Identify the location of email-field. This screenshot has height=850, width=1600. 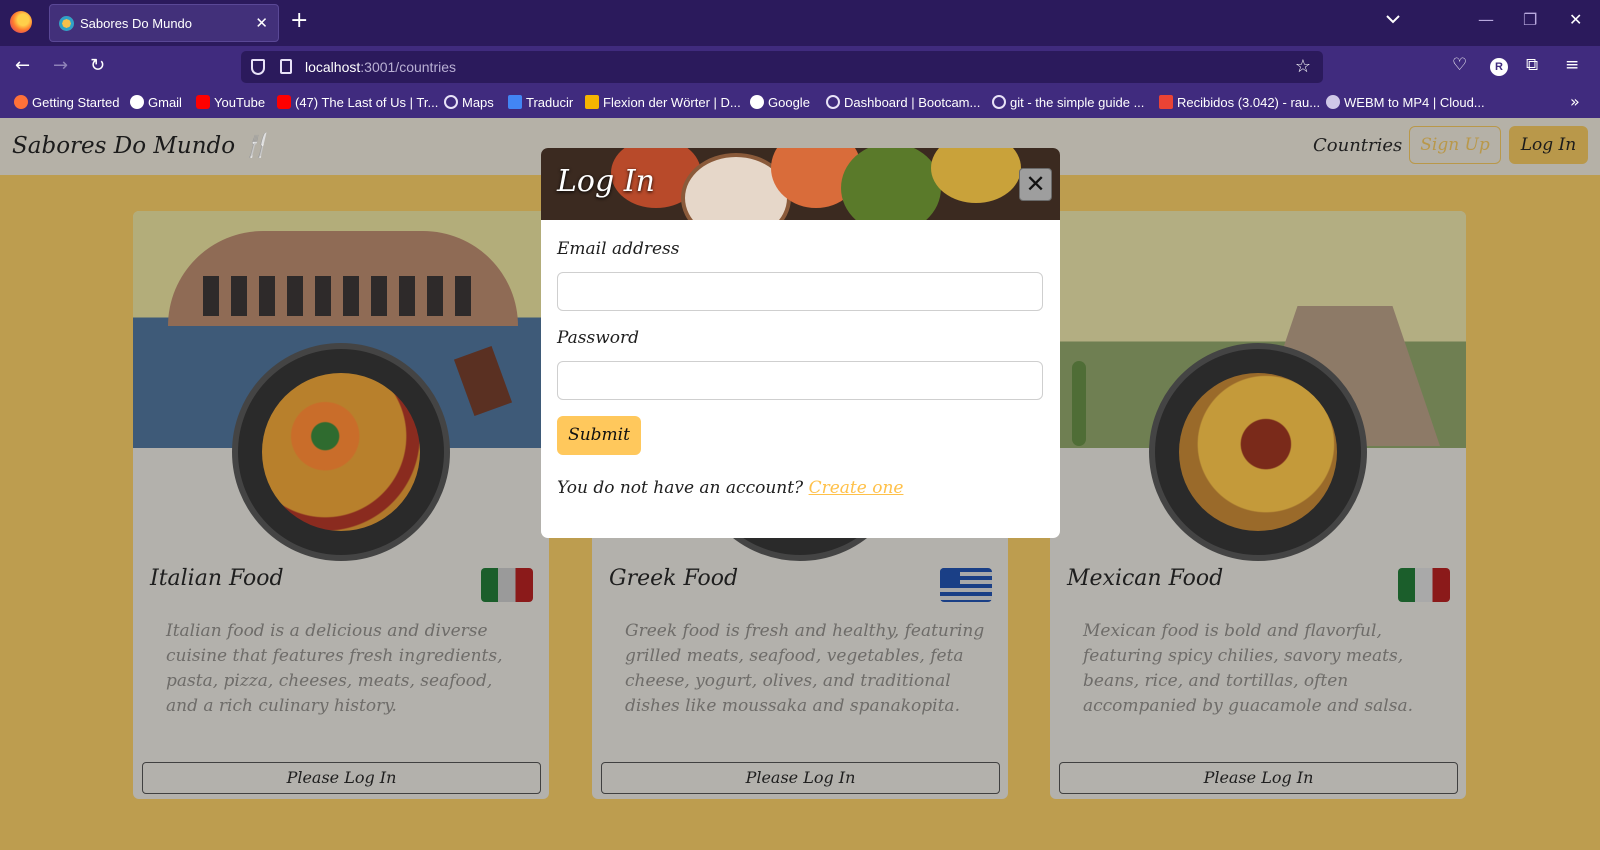
(800, 291).